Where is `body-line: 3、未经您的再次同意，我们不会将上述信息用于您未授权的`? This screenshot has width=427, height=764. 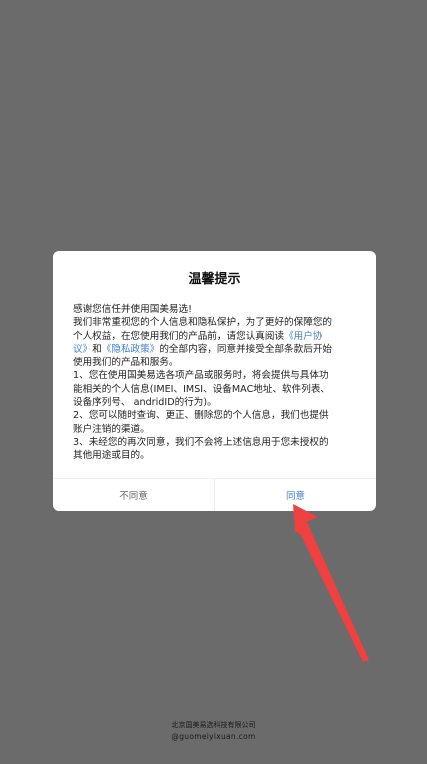 body-line: 3、未经您的再次同意，我们不会将上述信息用于您未授权的 is located at coordinates (201, 442).